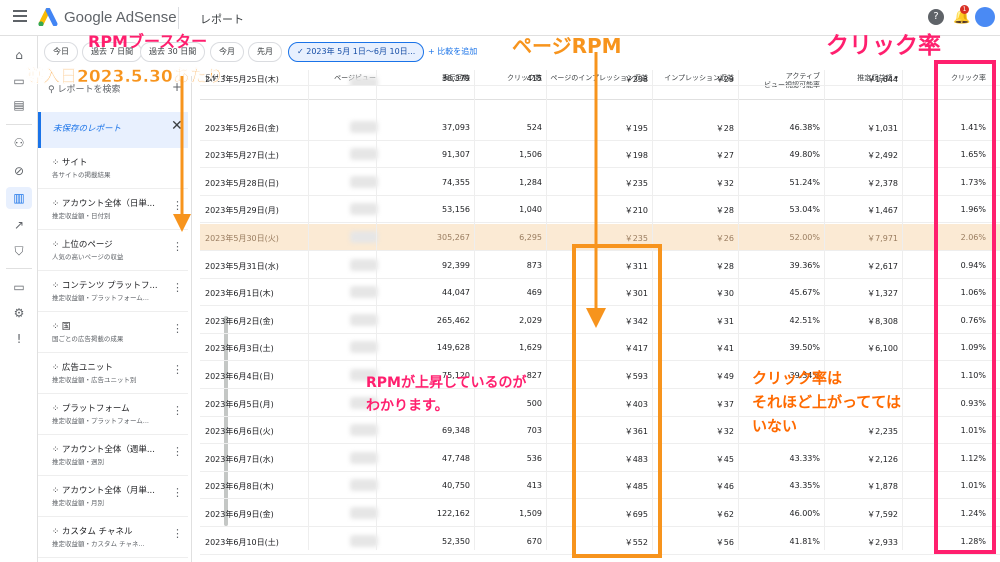  What do you see at coordinates (19, 339) in the screenshot?
I see `feedback-icon: !` at bounding box center [19, 339].